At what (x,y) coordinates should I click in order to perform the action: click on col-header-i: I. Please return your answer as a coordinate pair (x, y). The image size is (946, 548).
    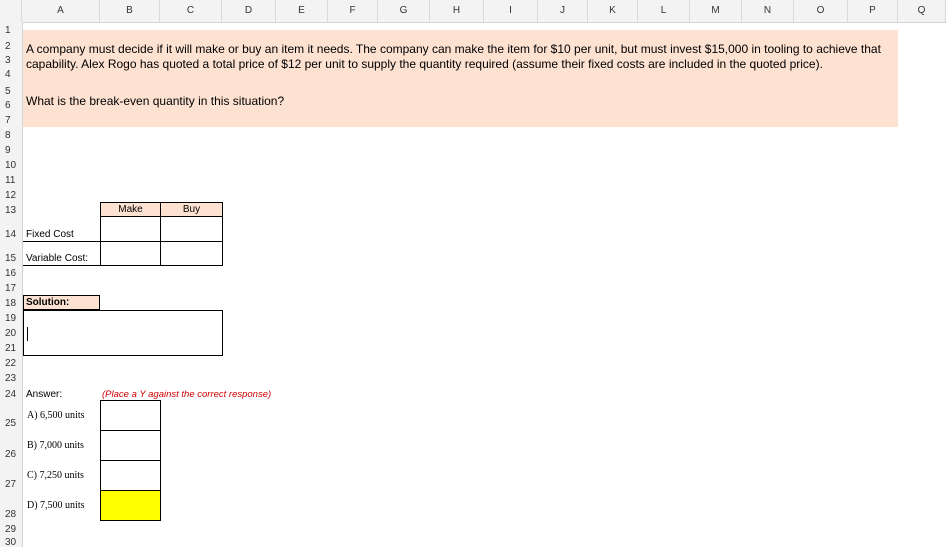
    Looking at the image, I should click on (511, 11).